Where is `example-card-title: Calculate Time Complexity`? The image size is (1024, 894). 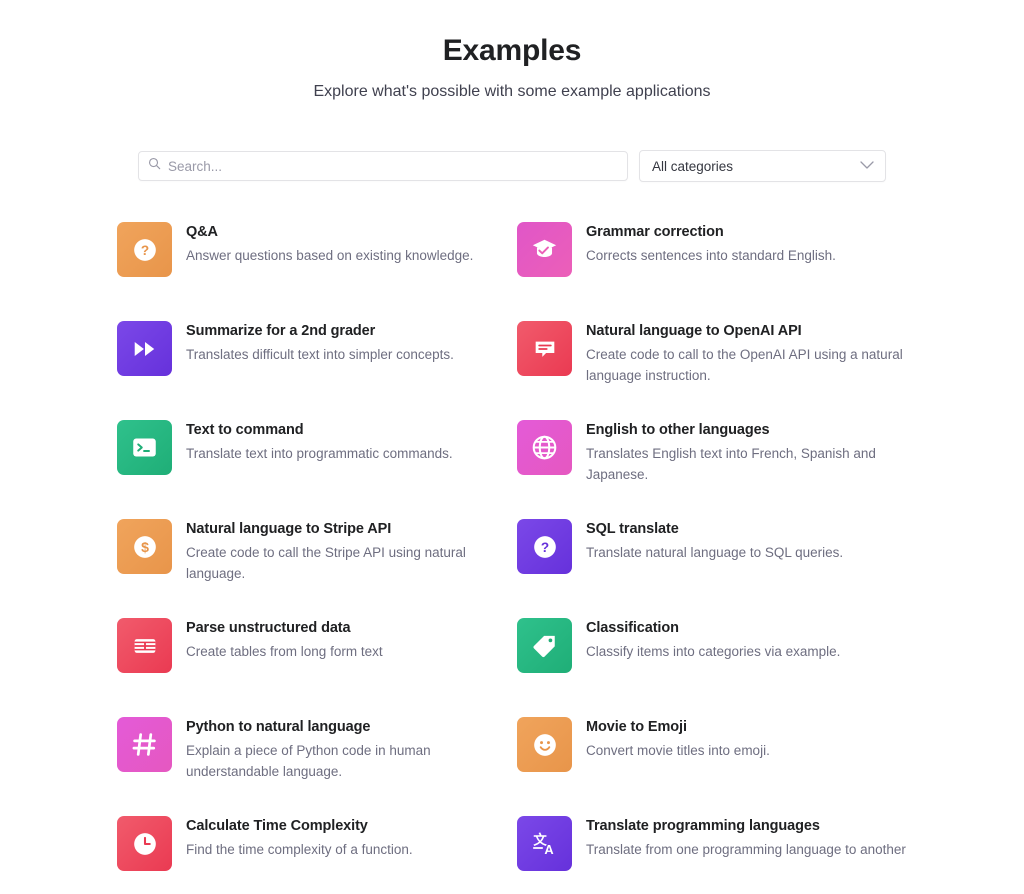
example-card-title: Calculate Time Complexity is located at coordinates (277, 826).